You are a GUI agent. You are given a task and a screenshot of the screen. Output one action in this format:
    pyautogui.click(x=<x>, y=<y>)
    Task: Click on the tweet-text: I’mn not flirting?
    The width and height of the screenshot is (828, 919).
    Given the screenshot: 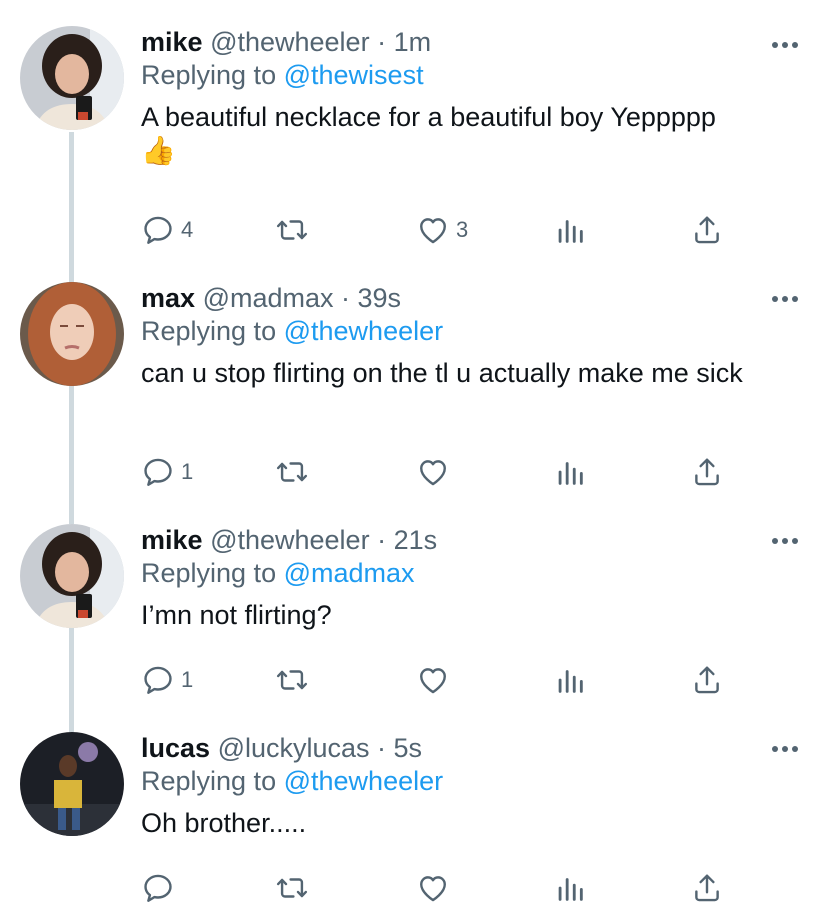 What is the action you would take?
    pyautogui.click(x=454, y=615)
    